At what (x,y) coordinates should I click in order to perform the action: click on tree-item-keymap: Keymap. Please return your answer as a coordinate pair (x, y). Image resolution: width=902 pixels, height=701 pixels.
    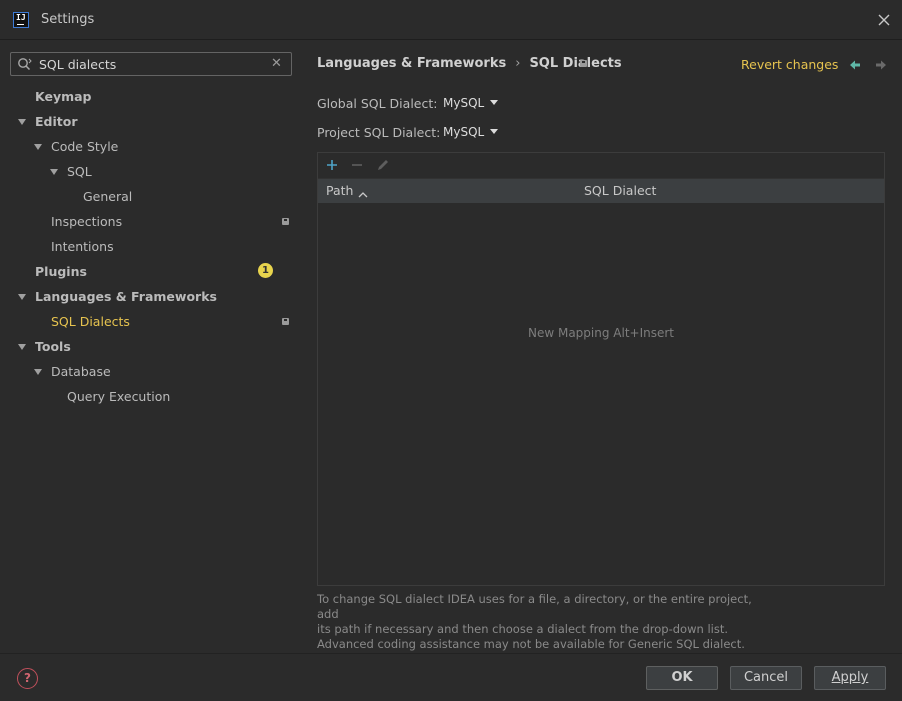
    Looking at the image, I should click on (63, 97).